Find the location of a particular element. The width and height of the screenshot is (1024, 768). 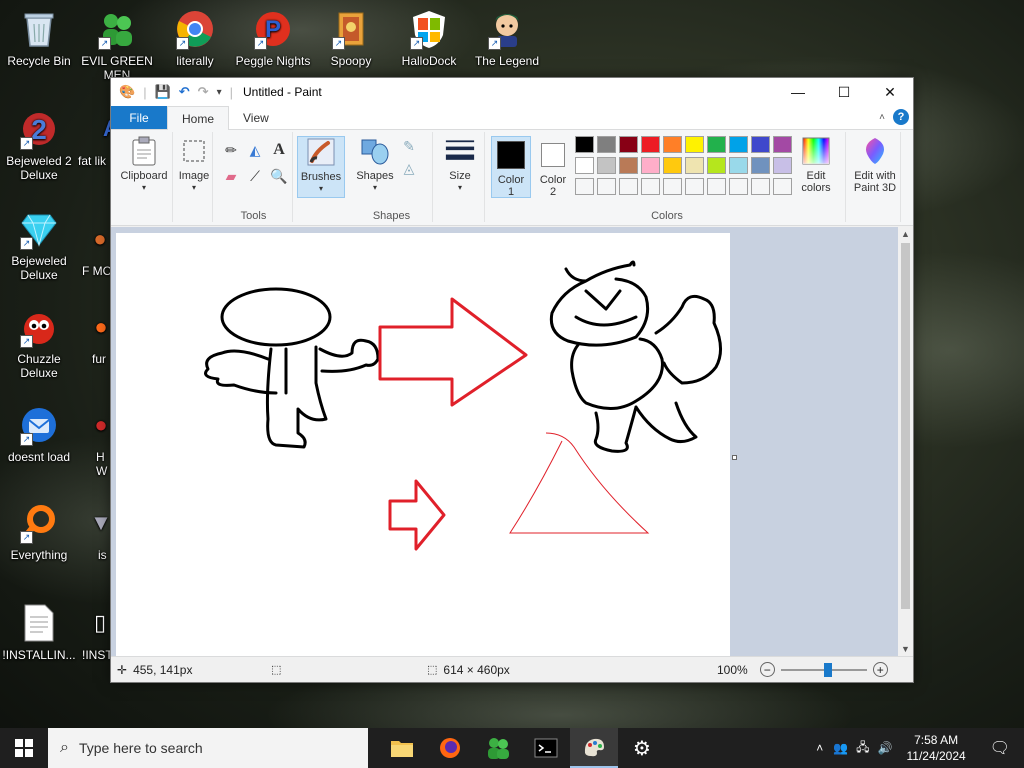

zoom-slider is located at coordinates (823, 669).